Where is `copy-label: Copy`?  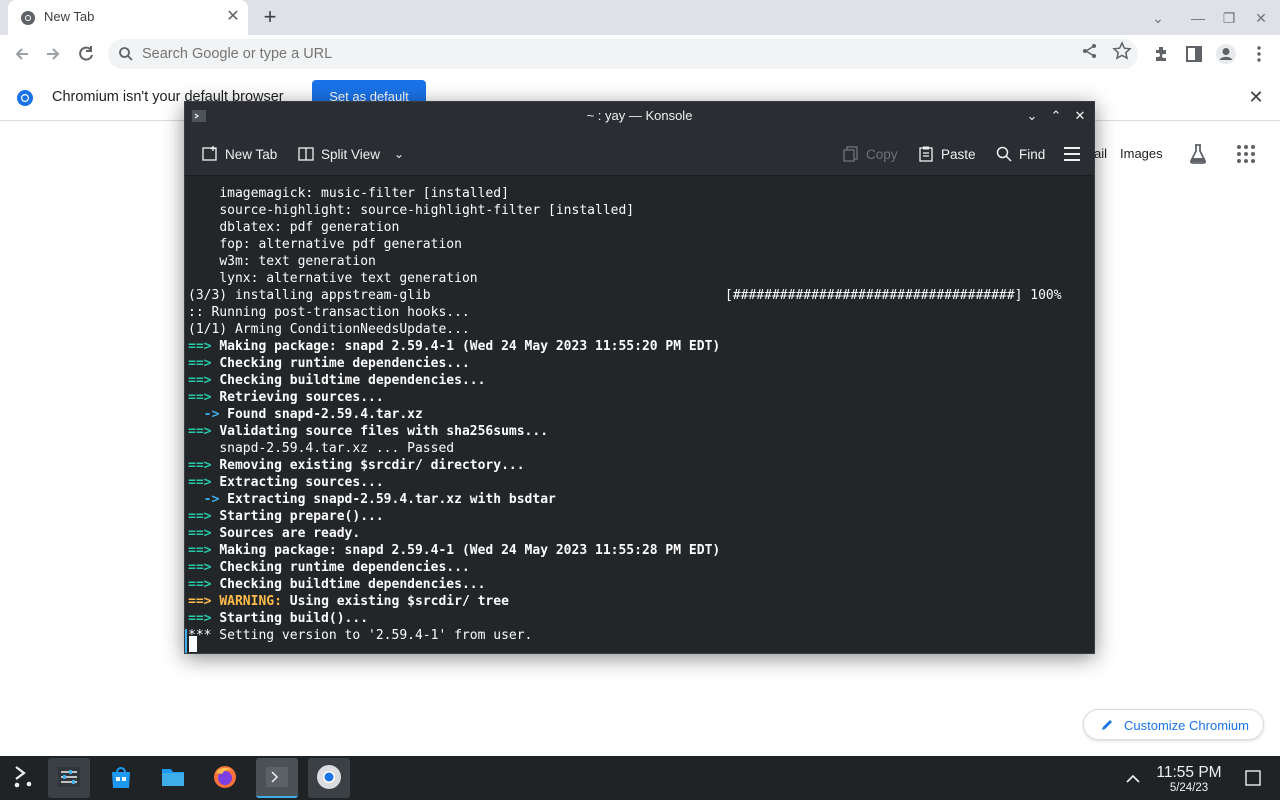 copy-label: Copy is located at coordinates (882, 154).